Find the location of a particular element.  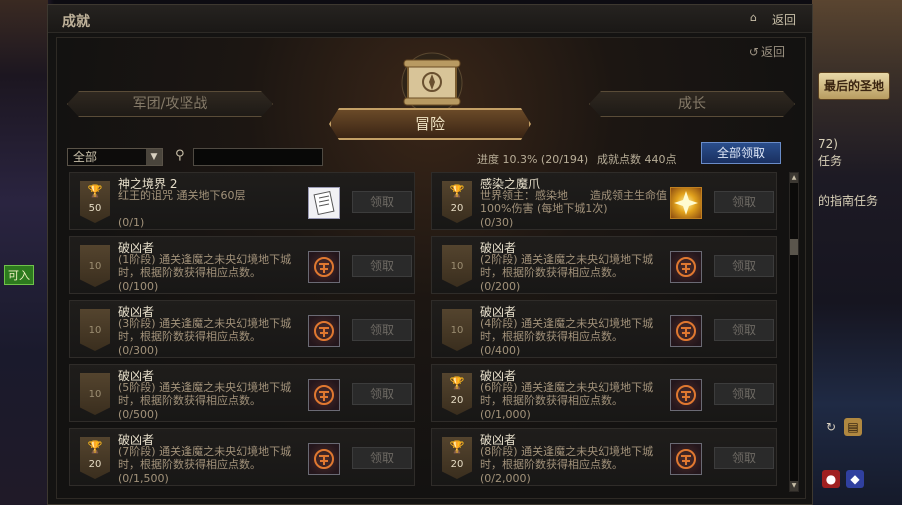

window-title: 成就 is located at coordinates (76, 22).